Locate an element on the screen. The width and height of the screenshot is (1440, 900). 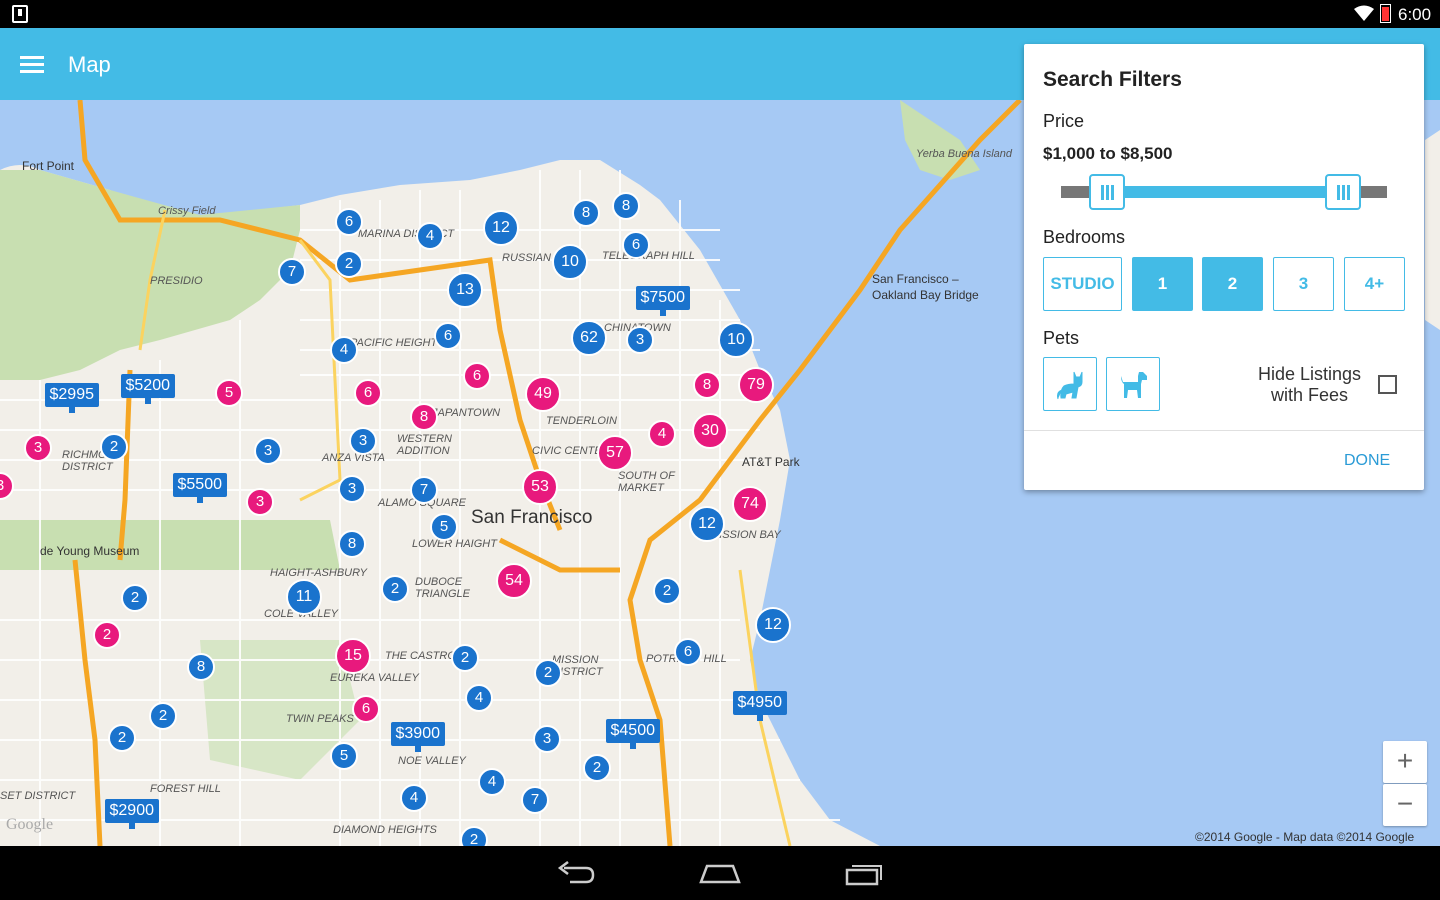
zoom-out-button: − is located at coordinates (1405, 805).